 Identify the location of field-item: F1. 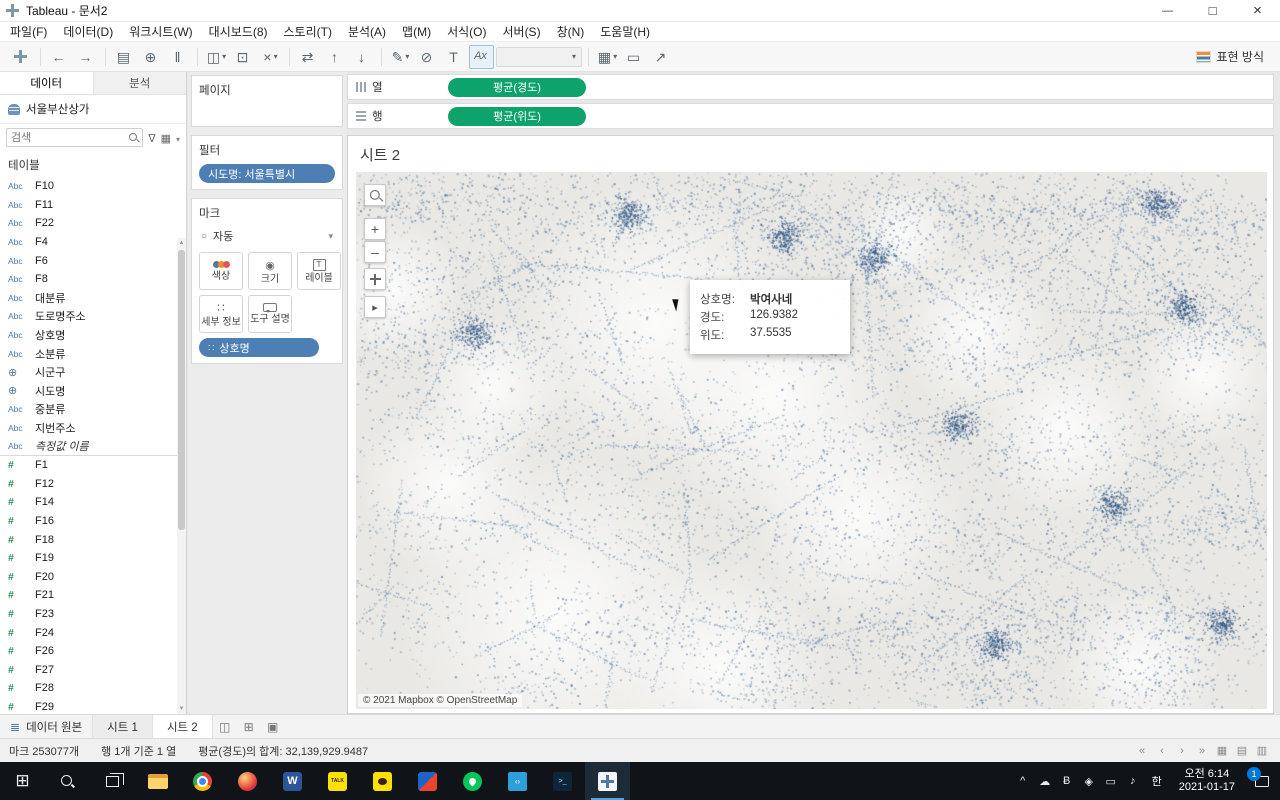
(88, 465).